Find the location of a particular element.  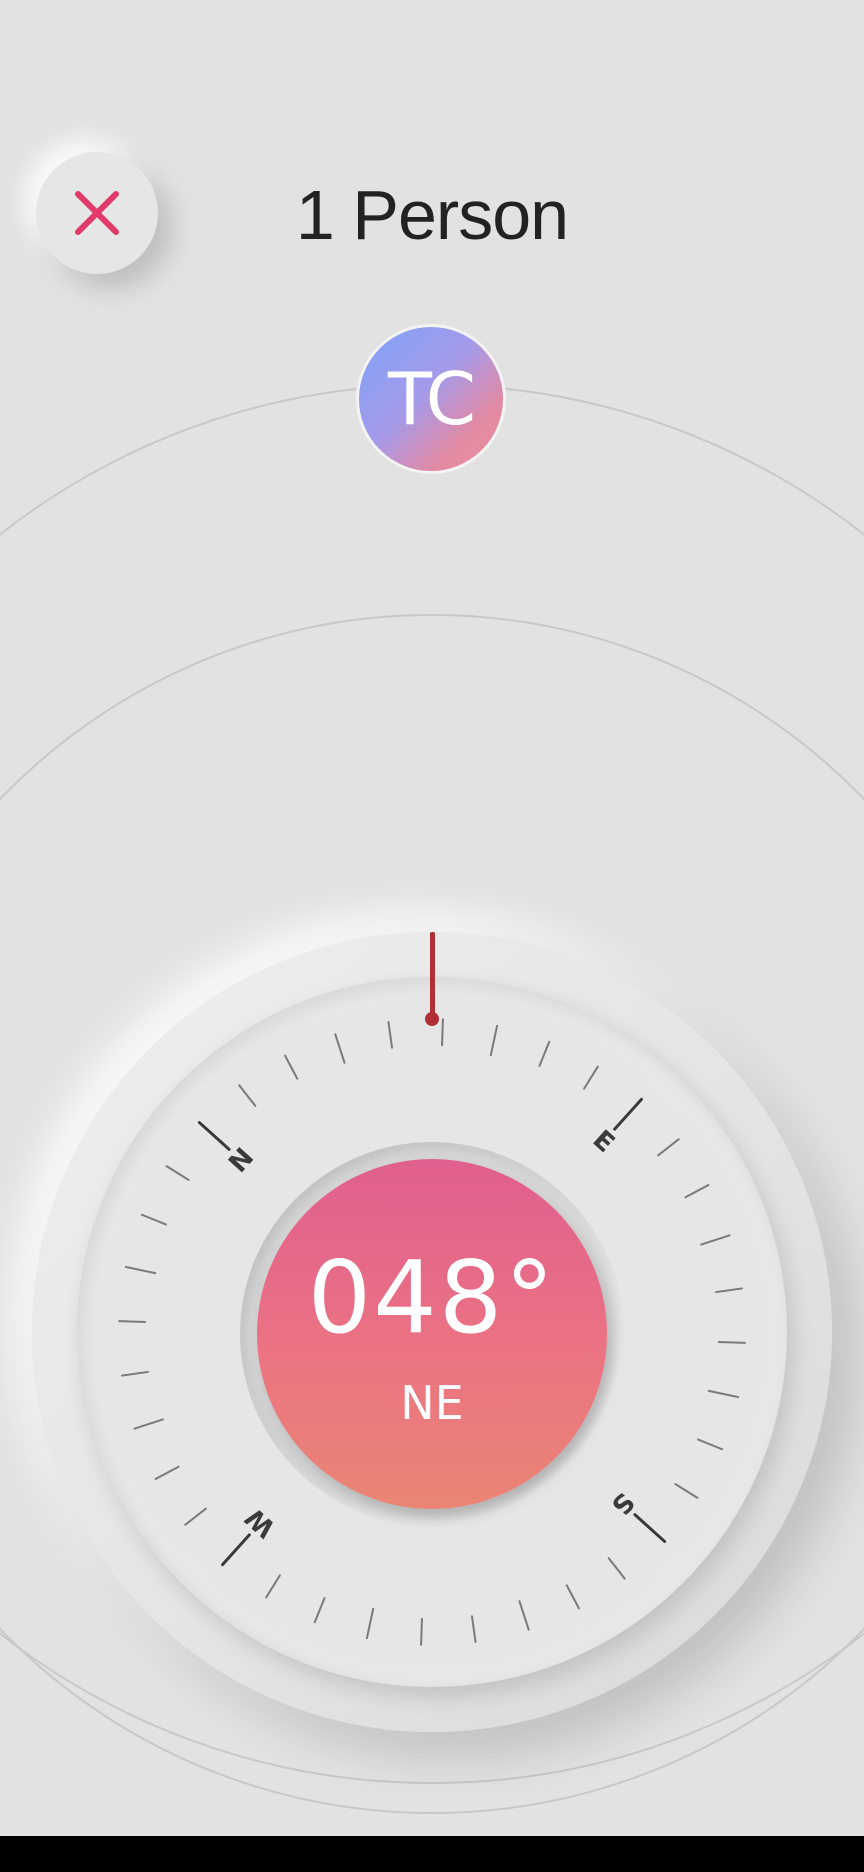

avatar-initials: TC is located at coordinates (431, 399).